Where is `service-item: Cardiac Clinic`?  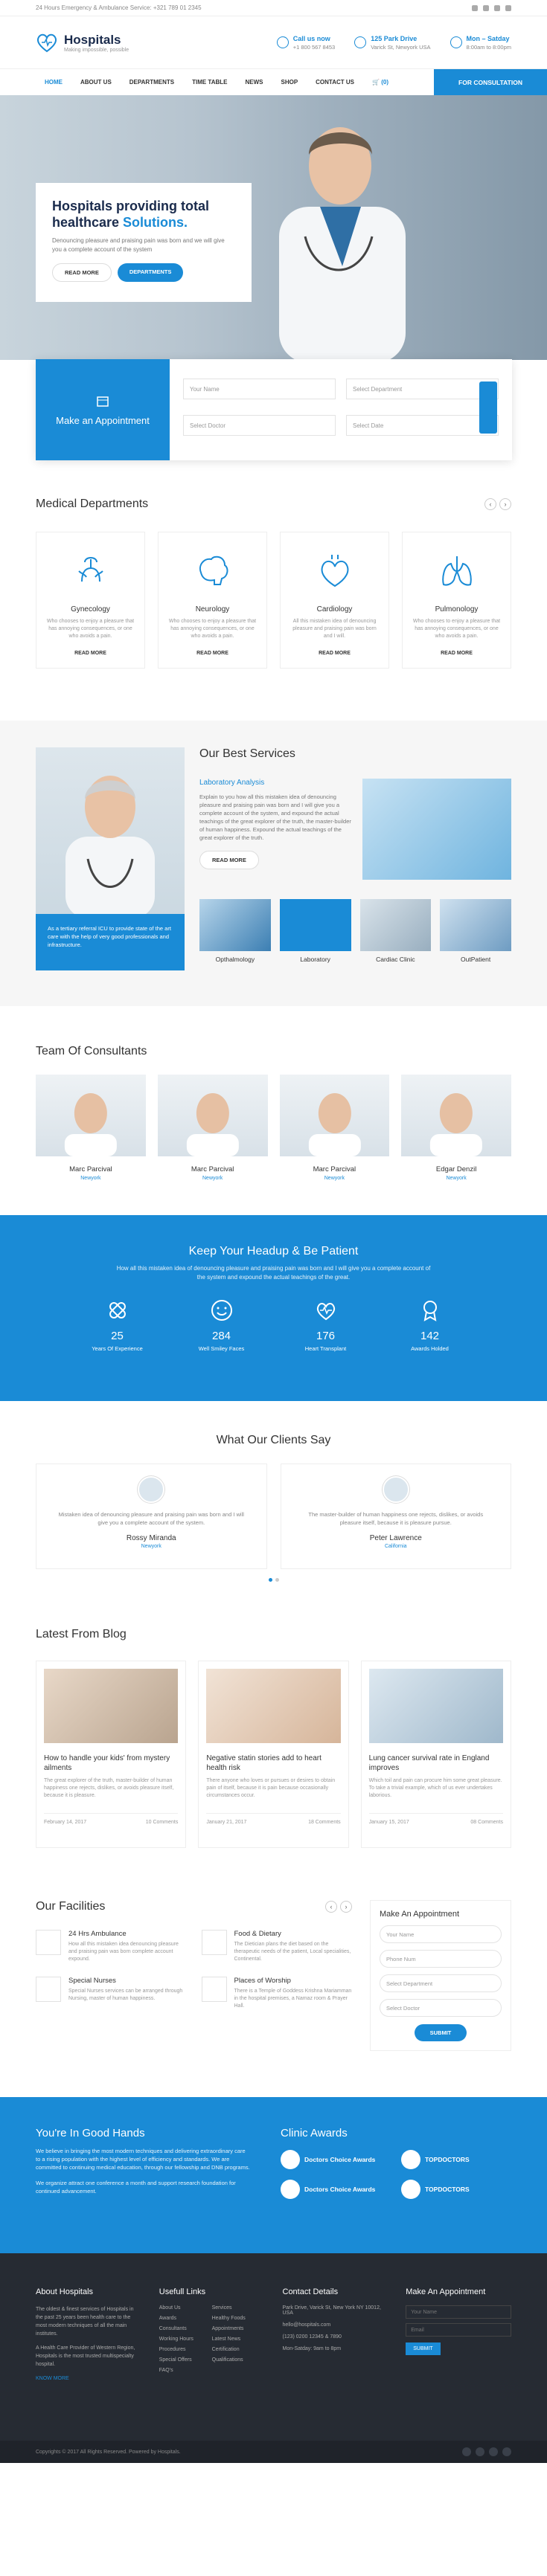
service-item: Cardiac Clinic is located at coordinates (395, 931).